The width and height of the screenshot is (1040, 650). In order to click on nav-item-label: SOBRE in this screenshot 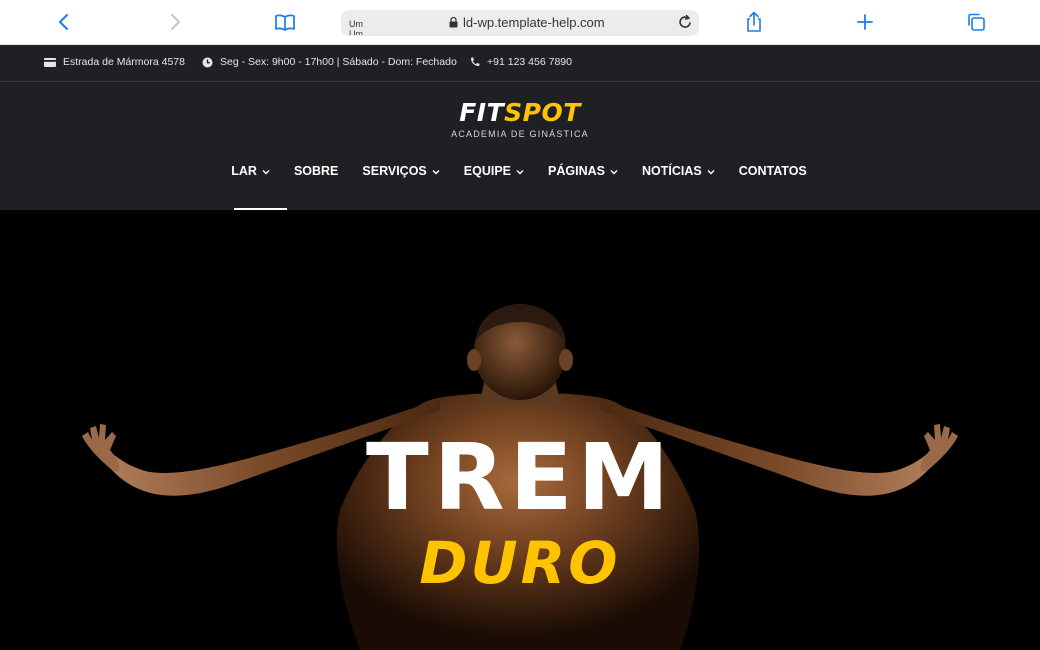, I will do `click(316, 171)`.